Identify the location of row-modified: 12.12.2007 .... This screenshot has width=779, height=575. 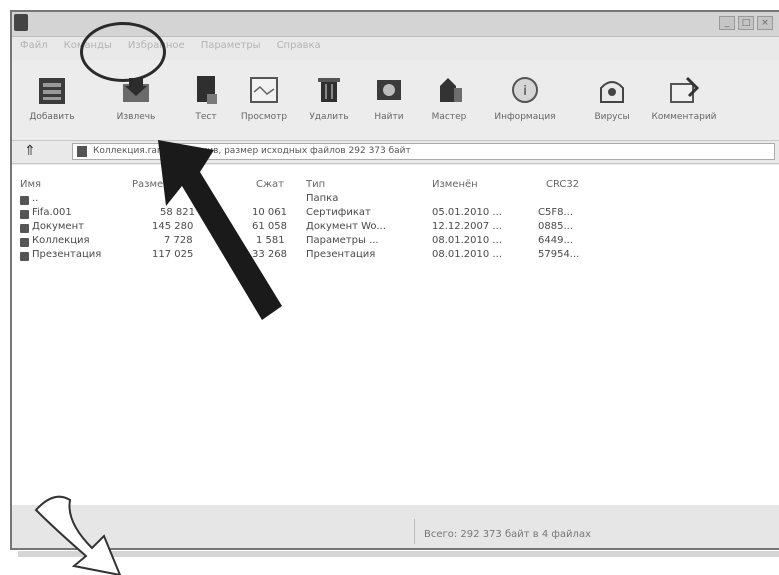
(467, 226).